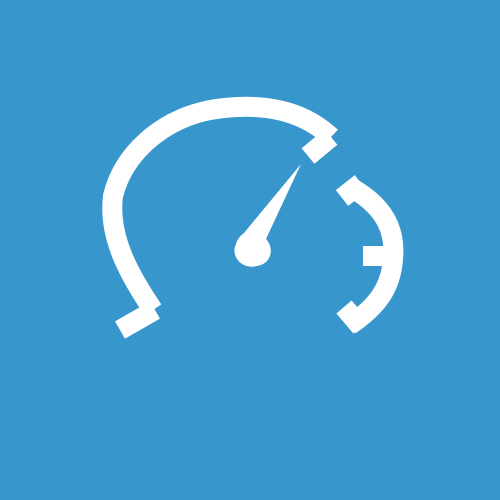 This screenshot has height=500, width=500. What do you see at coordinates (352, 317) in the screenshot?
I see `gauge-tick-bottom` at bounding box center [352, 317].